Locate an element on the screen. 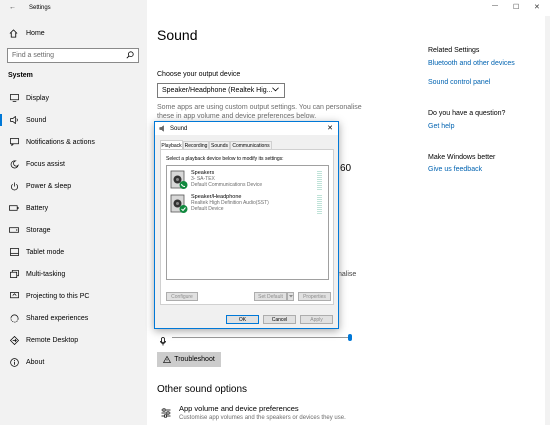  apply-button: Apply is located at coordinates (316, 319).